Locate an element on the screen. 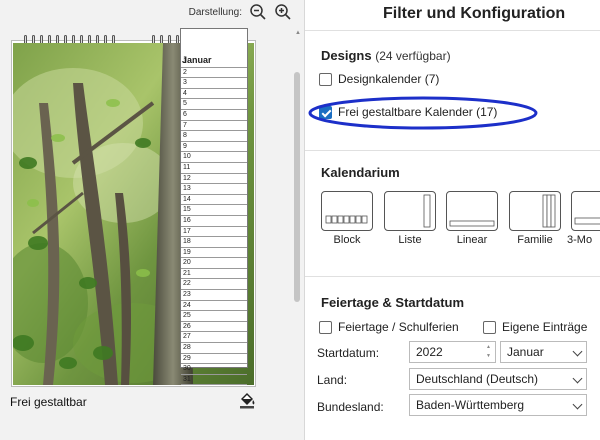 The width and height of the screenshot is (600, 440). date-row: 16 is located at coordinates (214, 221).